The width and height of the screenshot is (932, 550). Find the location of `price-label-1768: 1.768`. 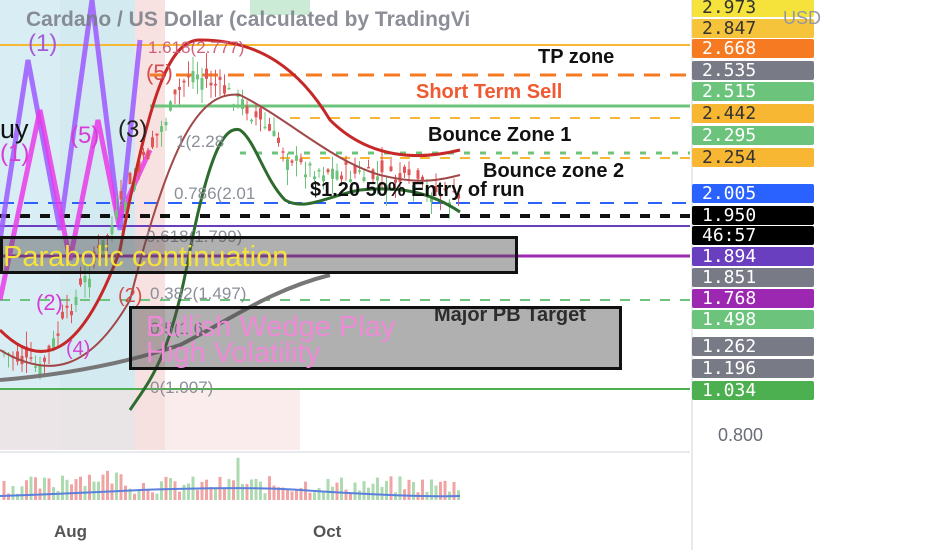

price-label-1768: 1.768 is located at coordinates (753, 298).